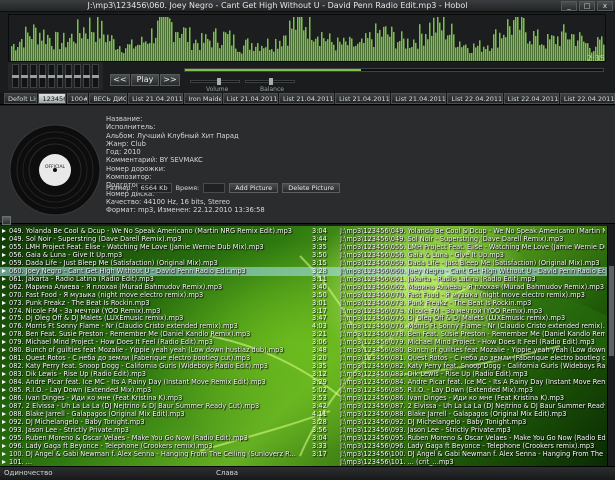 The image size is (615, 480). Describe the element at coordinates (475, 98) in the screenshot. I see `tab-playlist: List 22.04.2011 - 1` at that location.